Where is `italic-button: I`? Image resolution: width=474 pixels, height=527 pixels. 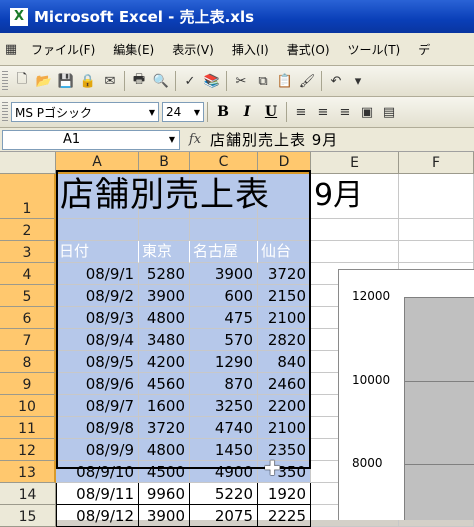
italic-button: I is located at coordinates (247, 112).